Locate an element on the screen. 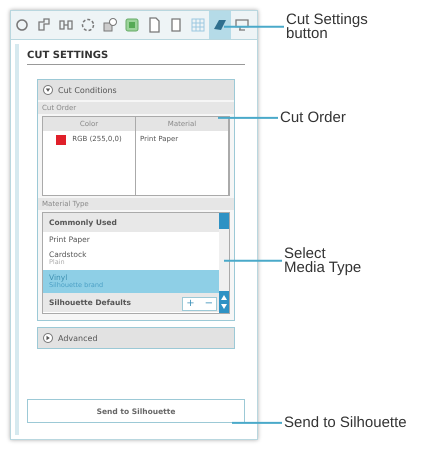 The width and height of the screenshot is (443, 450). callout-label: Cut Settings button is located at coordinates (326, 27).